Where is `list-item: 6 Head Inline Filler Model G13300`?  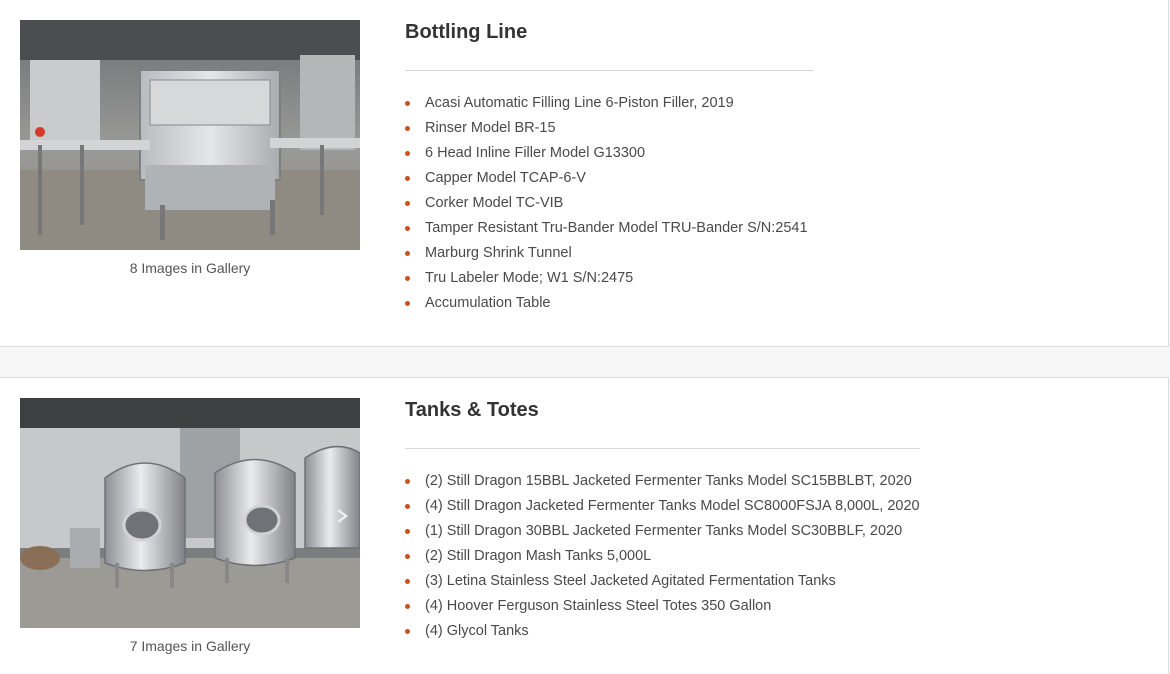
list-item: 6 Head Inline Filler Model G13300 is located at coordinates (606, 156).